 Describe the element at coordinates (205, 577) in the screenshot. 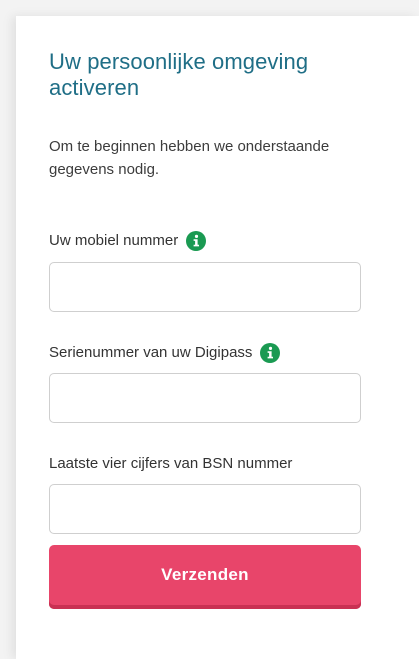

I see `submit-button: Verzenden` at that location.